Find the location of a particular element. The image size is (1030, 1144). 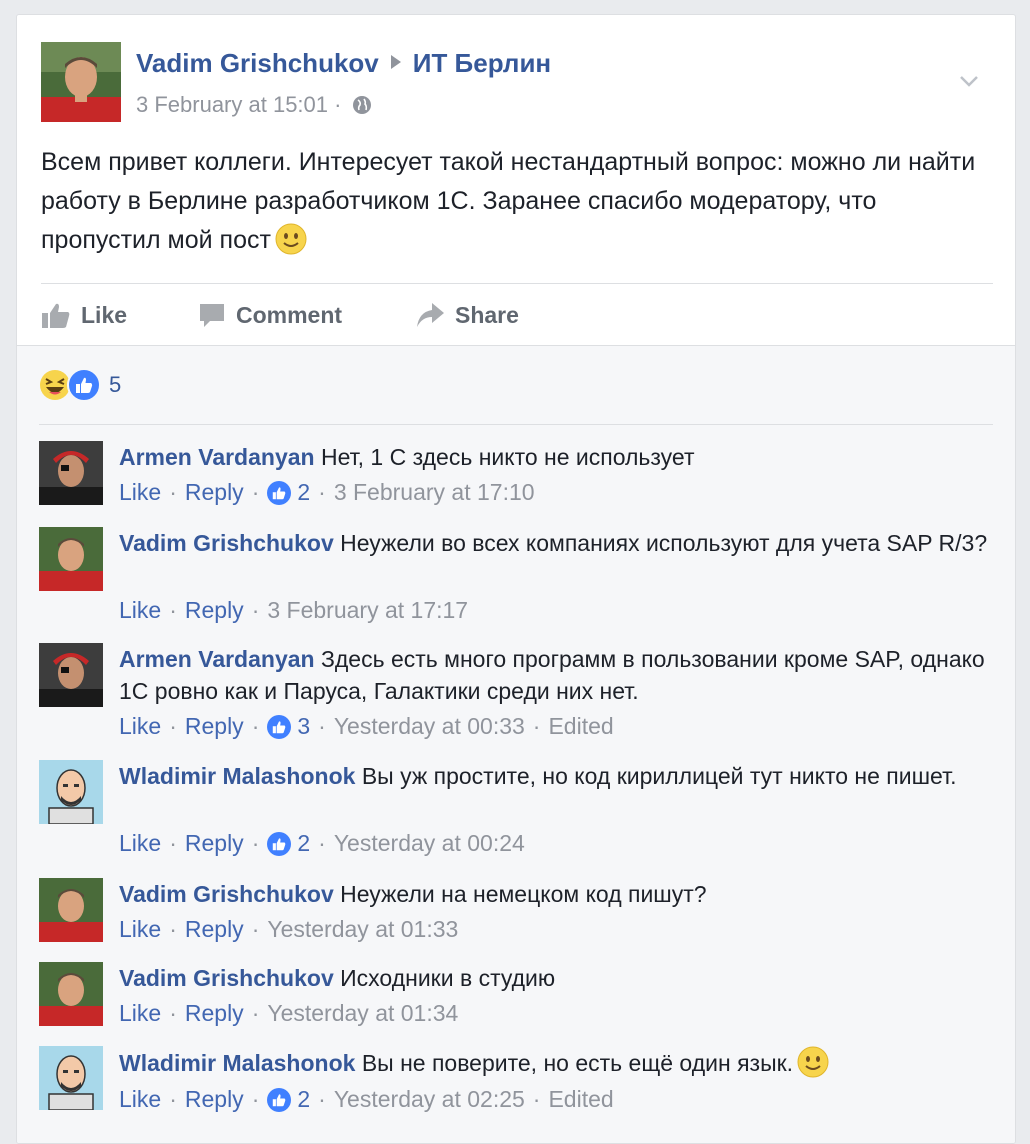

like-reaction-icon is located at coordinates (84, 385).